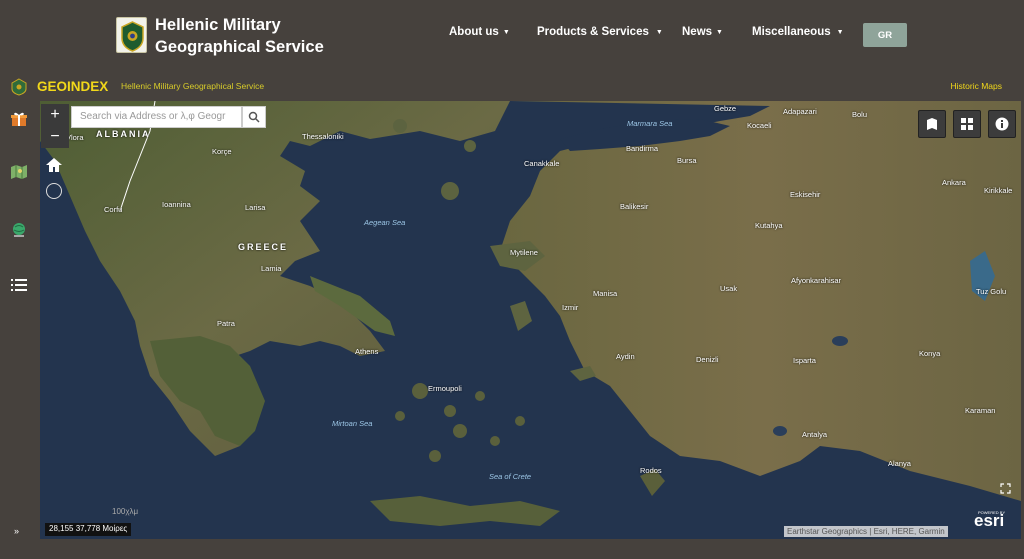  I want to click on search-icon, so click(254, 117).